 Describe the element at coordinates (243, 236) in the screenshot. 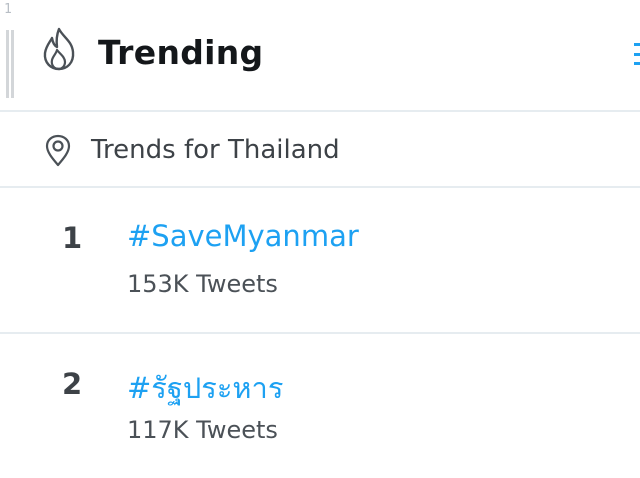

I see `trend-hashtag-link: #SaveMyanmar` at that location.